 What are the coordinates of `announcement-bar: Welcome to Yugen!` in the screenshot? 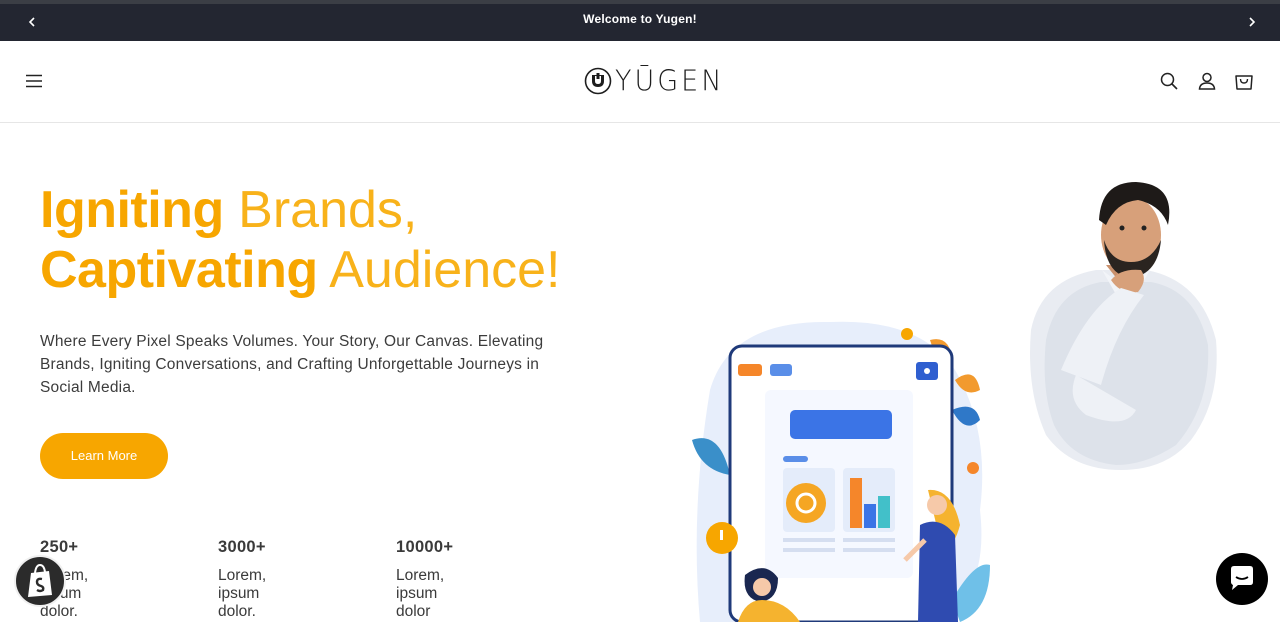 It's located at (640, 22).